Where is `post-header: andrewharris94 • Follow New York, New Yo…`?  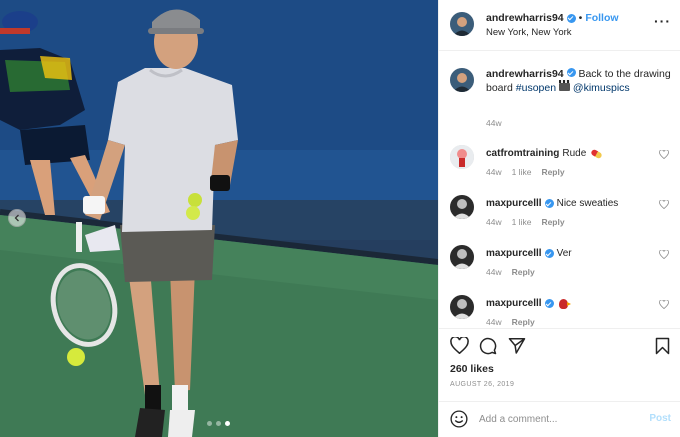 post-header: andrewharris94 • Follow New York, New Yo… is located at coordinates (559, 25).